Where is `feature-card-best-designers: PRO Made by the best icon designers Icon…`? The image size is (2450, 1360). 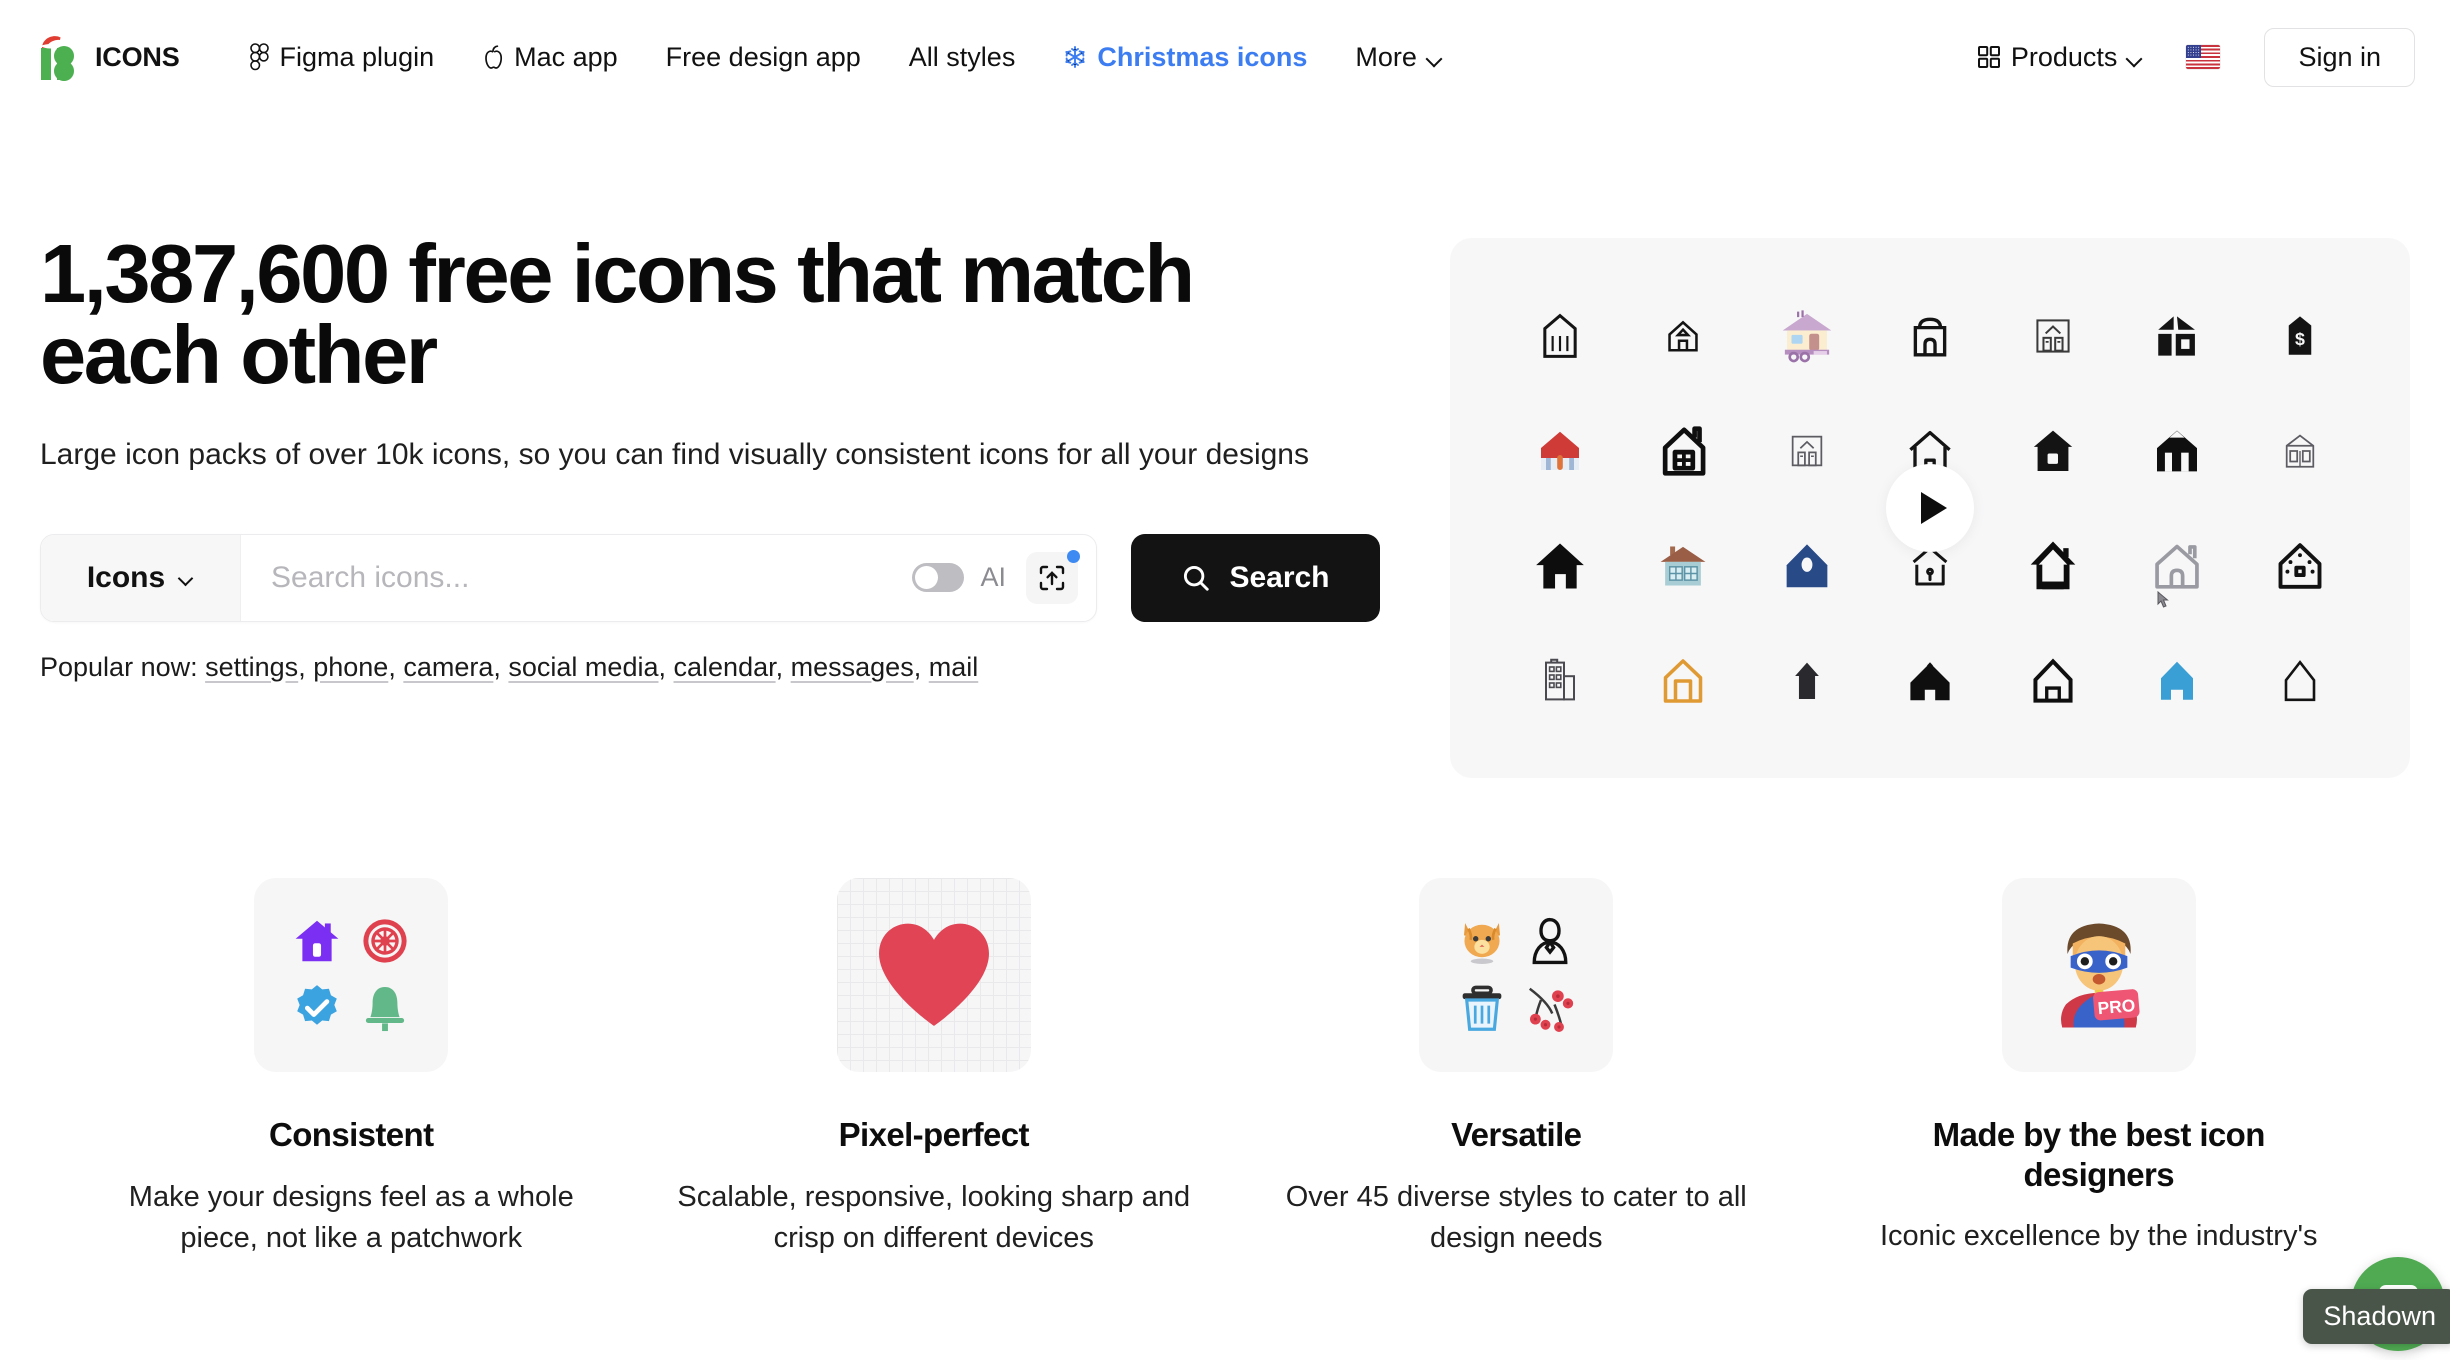
feature-card-best-designers: PRO Made by the best icon designers Icon… is located at coordinates (2099, 1068).